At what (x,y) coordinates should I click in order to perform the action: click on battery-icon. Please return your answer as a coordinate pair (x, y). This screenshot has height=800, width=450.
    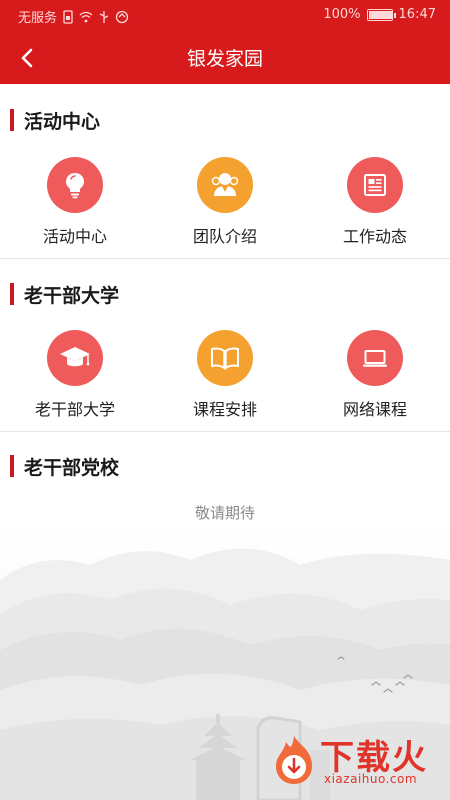
    Looking at the image, I should click on (381, 14).